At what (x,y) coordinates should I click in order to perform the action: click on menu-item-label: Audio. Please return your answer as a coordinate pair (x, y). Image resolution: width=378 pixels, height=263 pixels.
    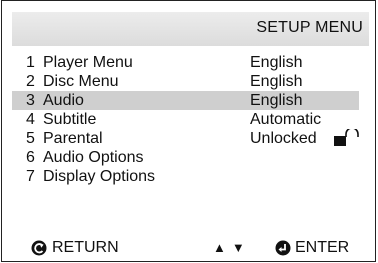
    Looking at the image, I should click on (63, 100).